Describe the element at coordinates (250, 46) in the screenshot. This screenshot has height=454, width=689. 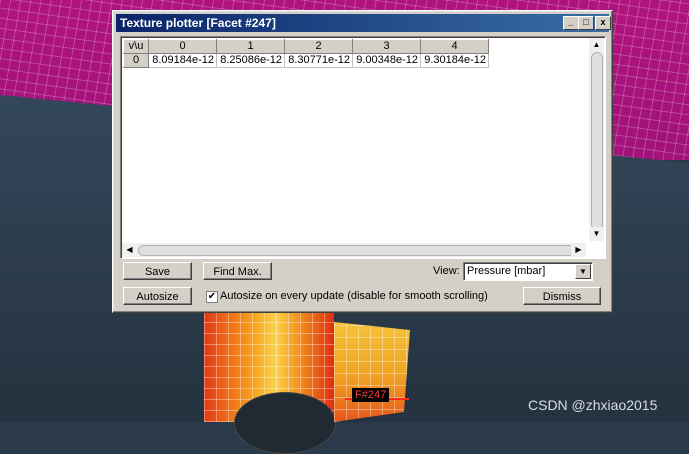
I see `column-header: 1` at that location.